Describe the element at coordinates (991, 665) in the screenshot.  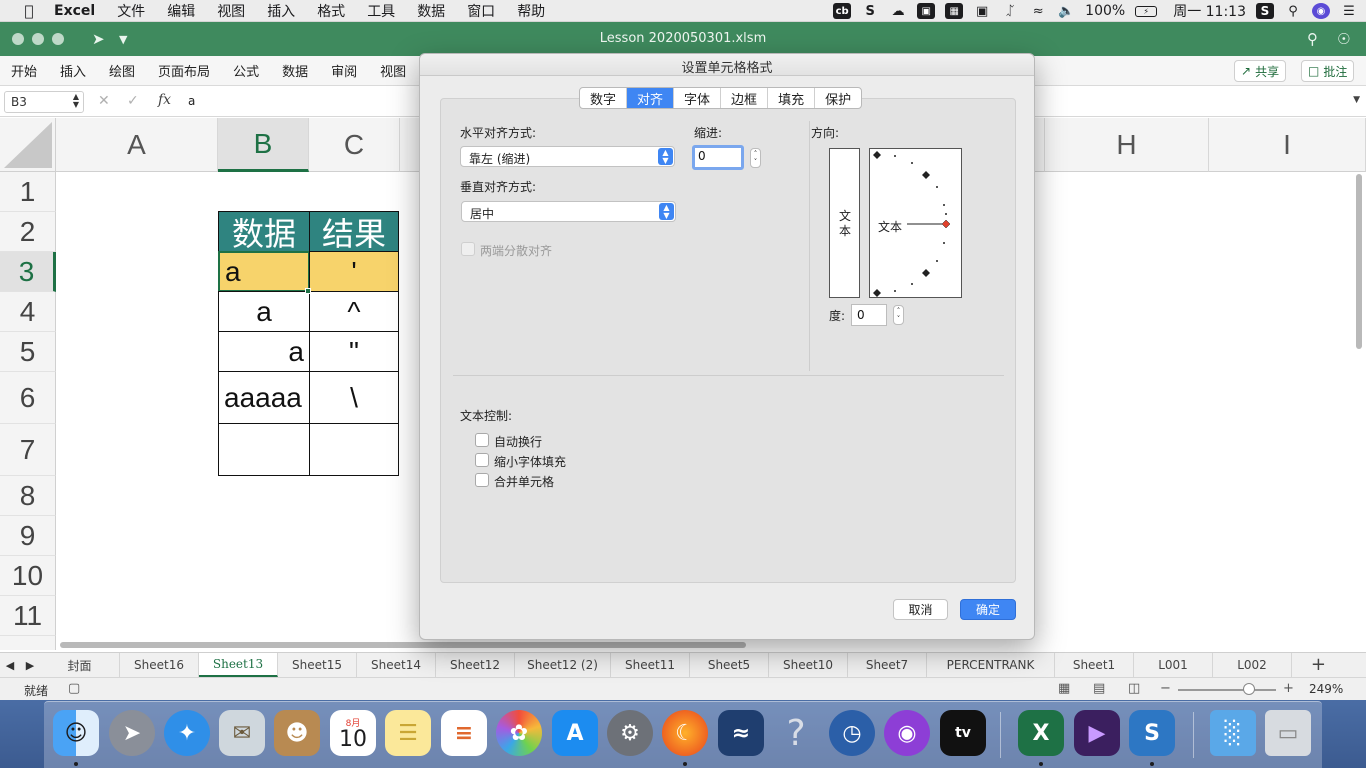
I see `sheet-tab-percentrank: PERCENTRANK` at that location.